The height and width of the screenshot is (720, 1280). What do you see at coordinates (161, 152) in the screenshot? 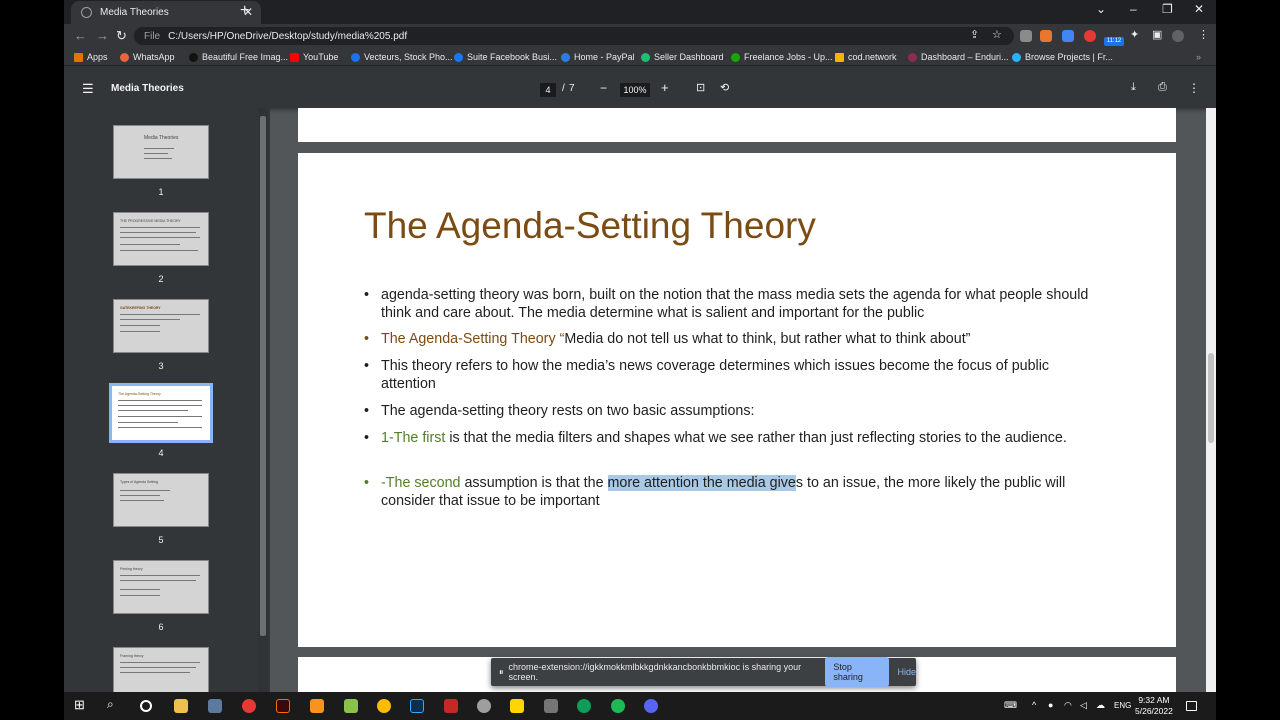
I see `thumbnail-page-1: Media Theories` at bounding box center [161, 152].